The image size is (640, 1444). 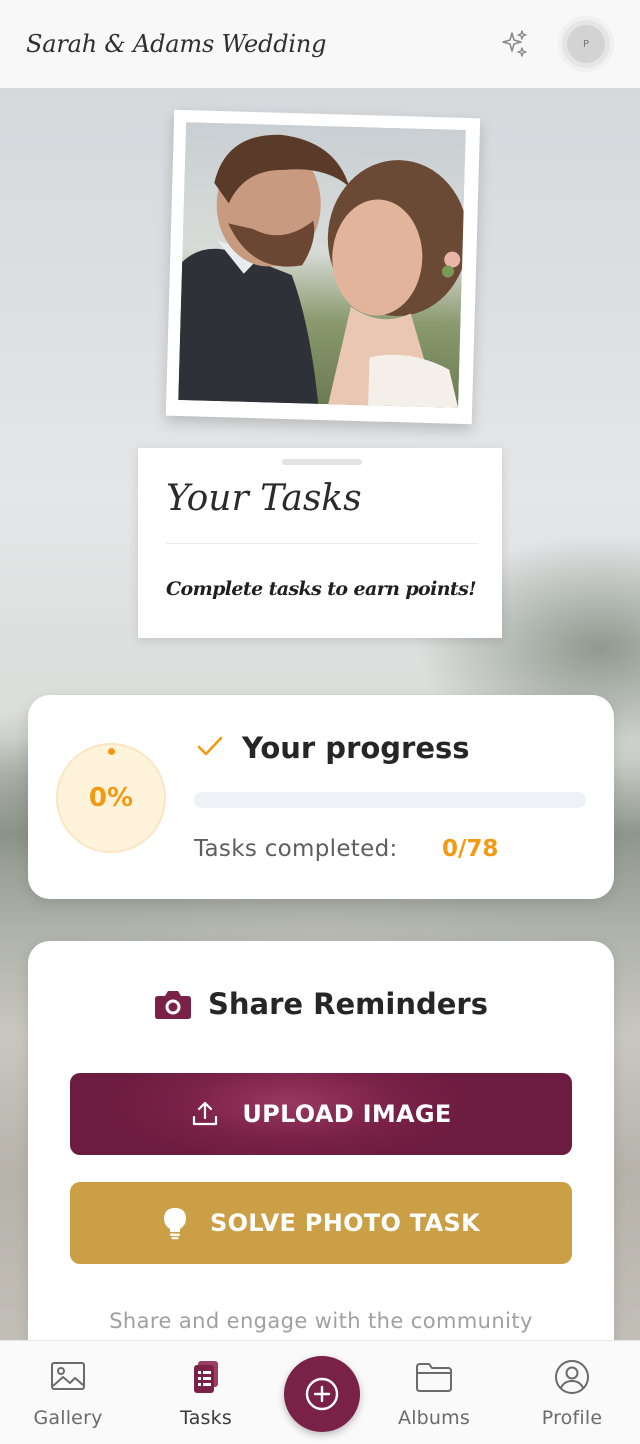 I want to click on upload-image-button: UPLOAD IMAGE, so click(x=321, y=1114).